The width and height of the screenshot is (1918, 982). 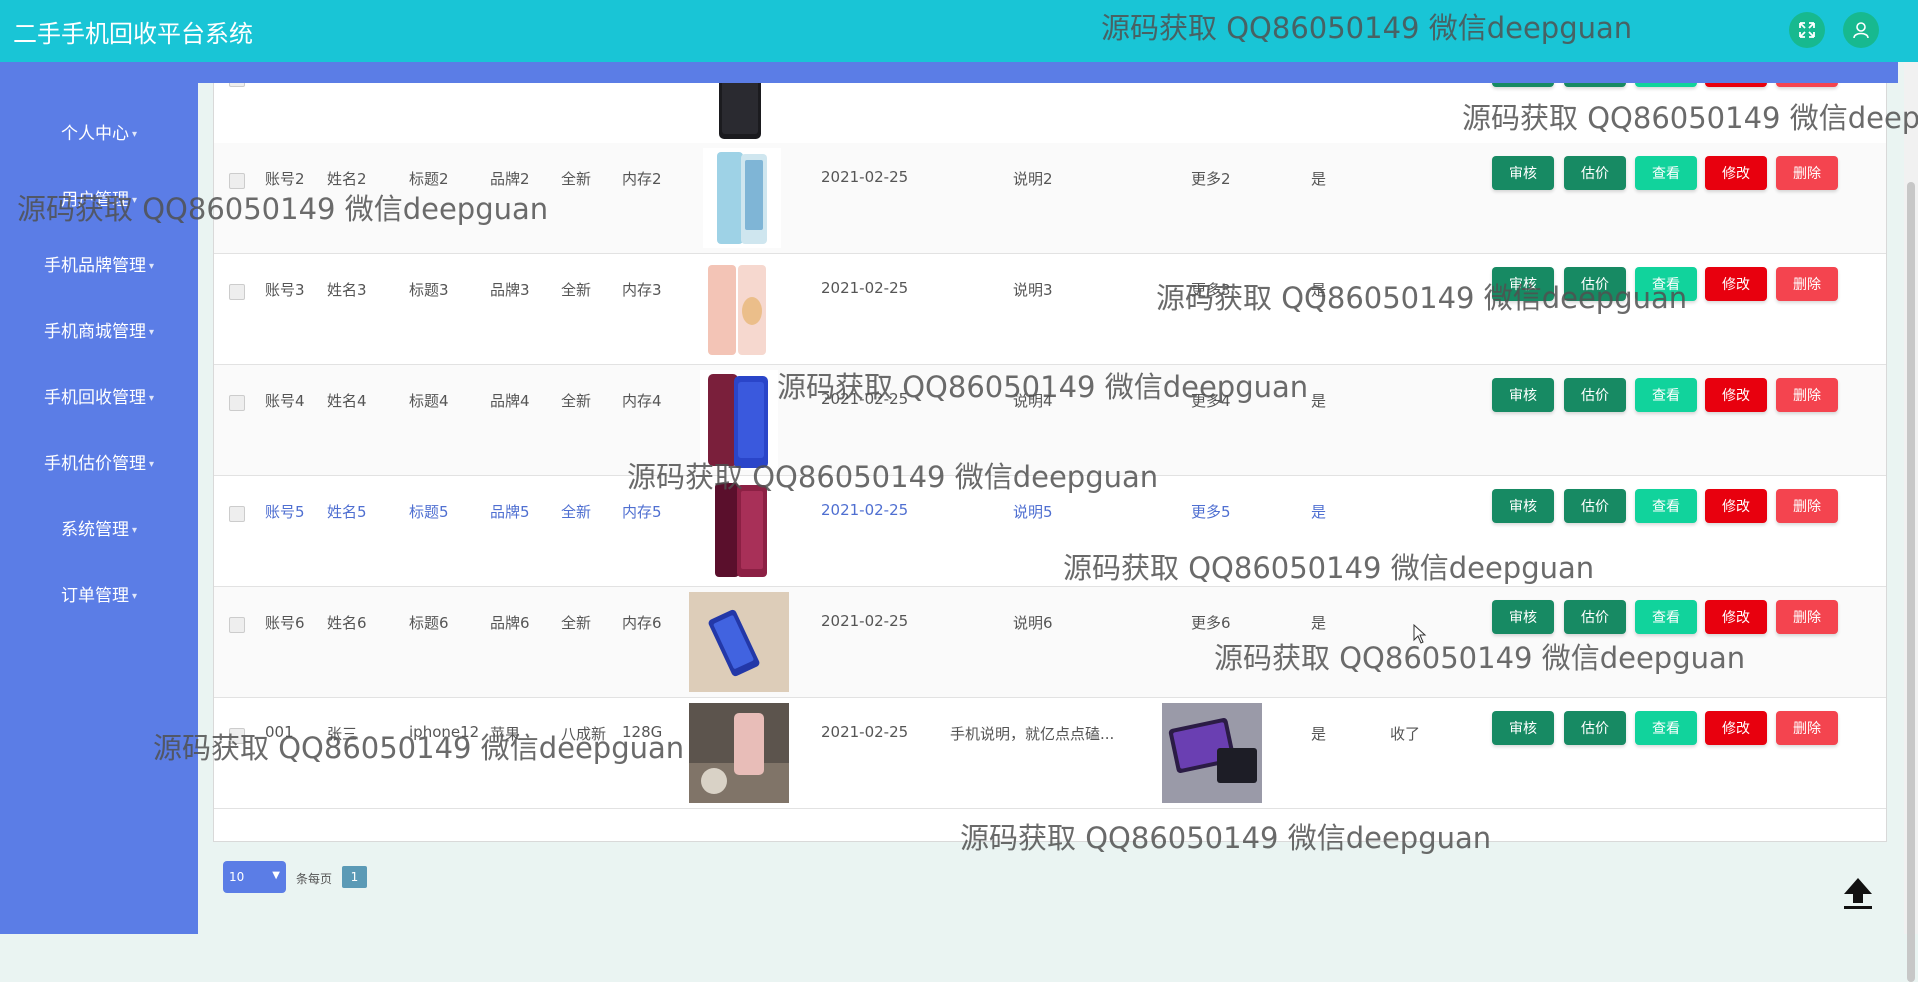 I want to click on sidebar-item-label: 手机回收管理, so click(x=94, y=398).